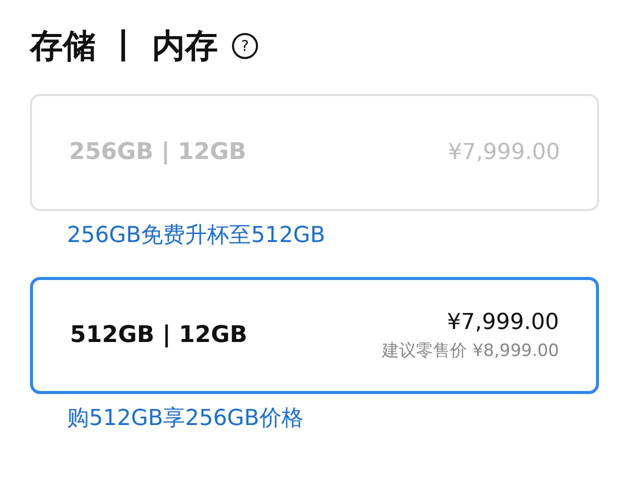 The image size is (640, 480). Describe the element at coordinates (124, 46) in the screenshot. I see `section-title: 存储 丨 内存` at that location.